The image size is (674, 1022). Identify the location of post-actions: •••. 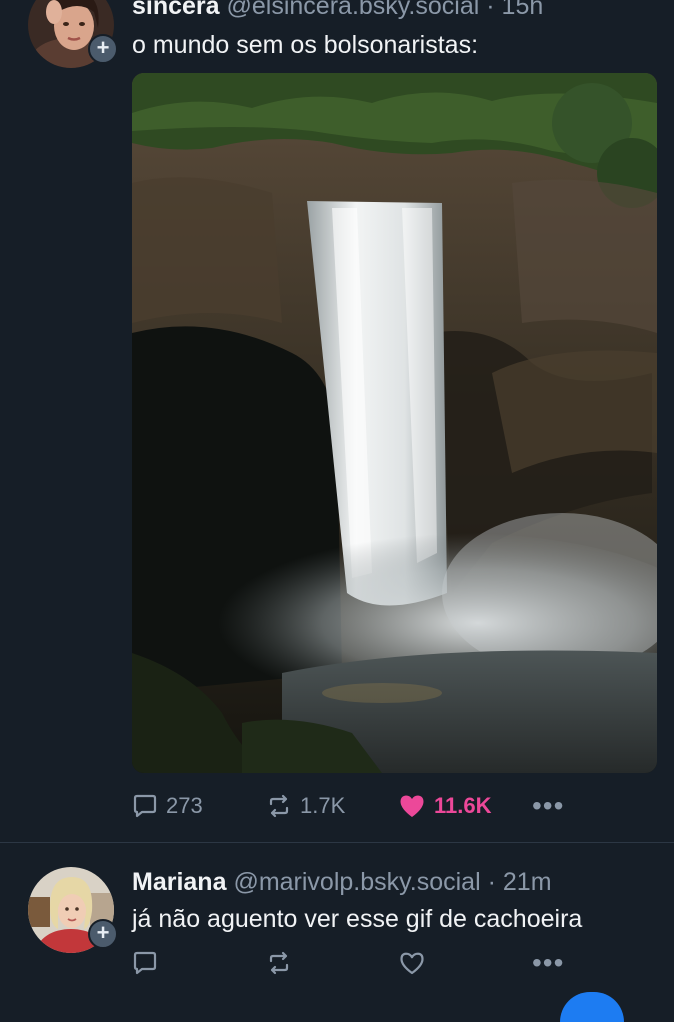
(392, 963).